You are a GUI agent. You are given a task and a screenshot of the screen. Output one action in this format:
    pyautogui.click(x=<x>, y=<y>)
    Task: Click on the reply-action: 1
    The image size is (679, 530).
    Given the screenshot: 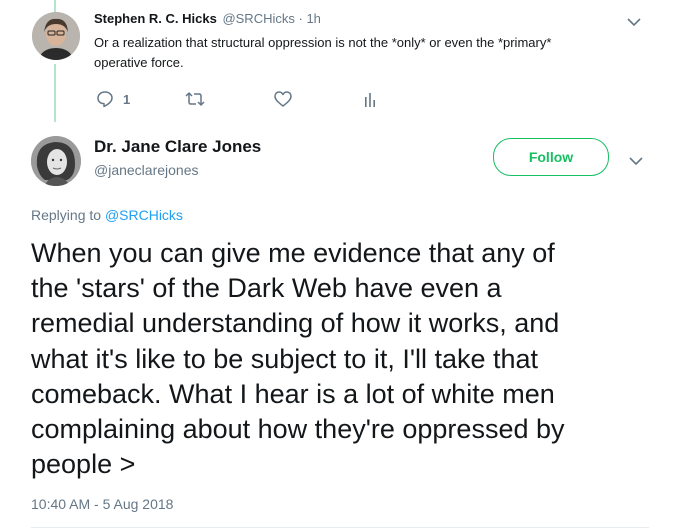 What is the action you would take?
    pyautogui.click(x=113, y=99)
    